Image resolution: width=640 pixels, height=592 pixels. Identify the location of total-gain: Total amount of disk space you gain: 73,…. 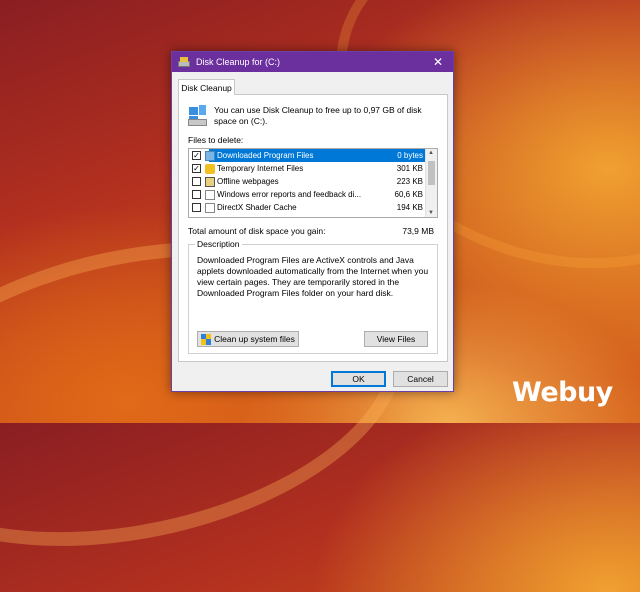
(313, 231).